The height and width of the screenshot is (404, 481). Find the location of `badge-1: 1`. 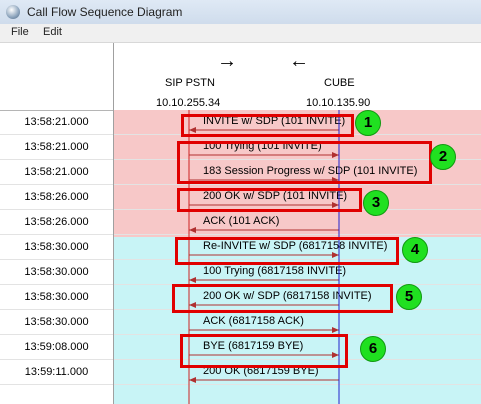

badge-1: 1 is located at coordinates (368, 123).